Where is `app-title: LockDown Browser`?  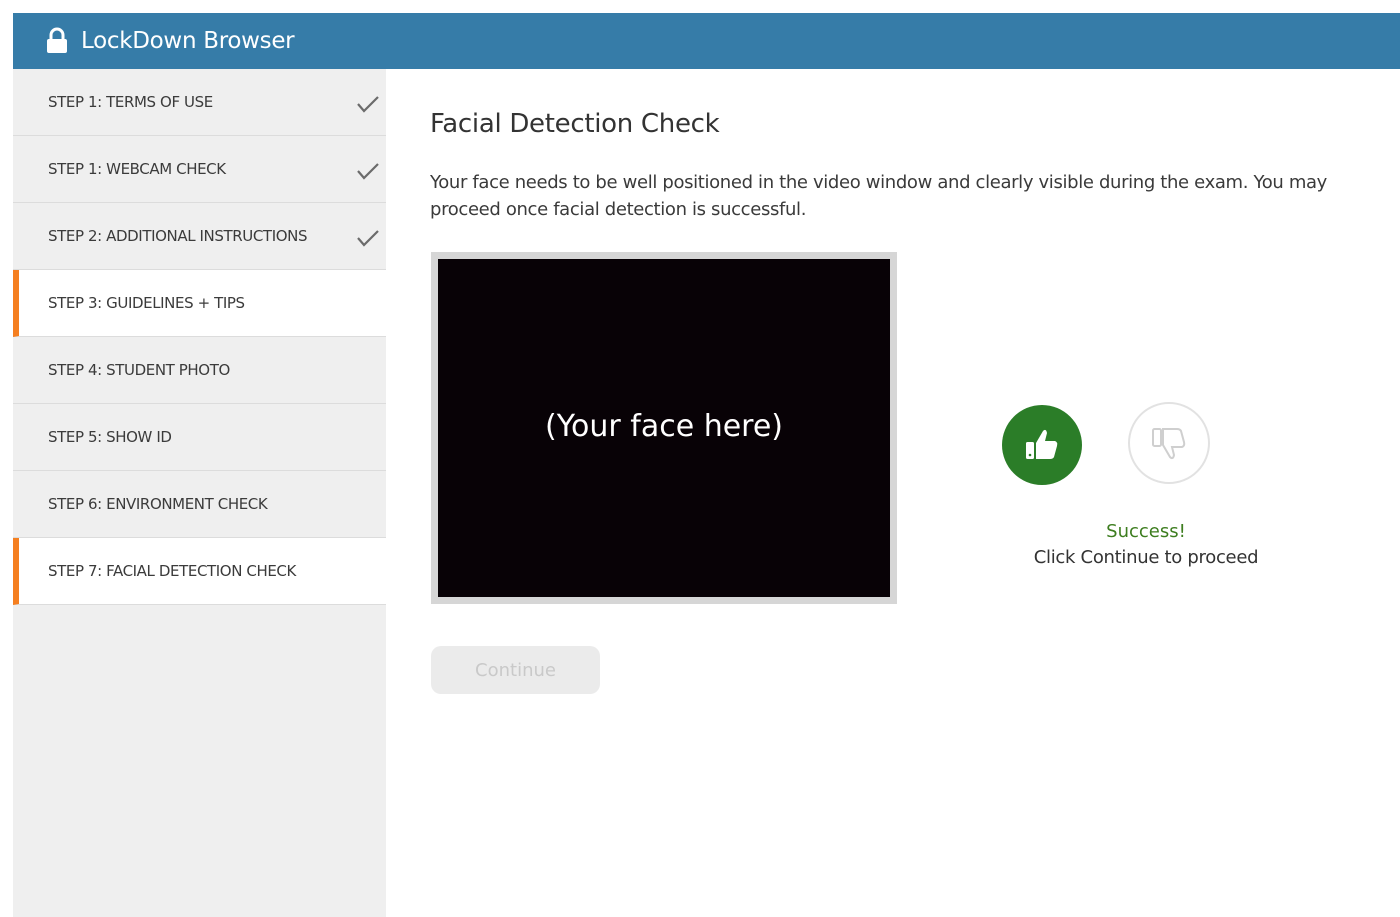
app-title: LockDown Browser is located at coordinates (188, 41).